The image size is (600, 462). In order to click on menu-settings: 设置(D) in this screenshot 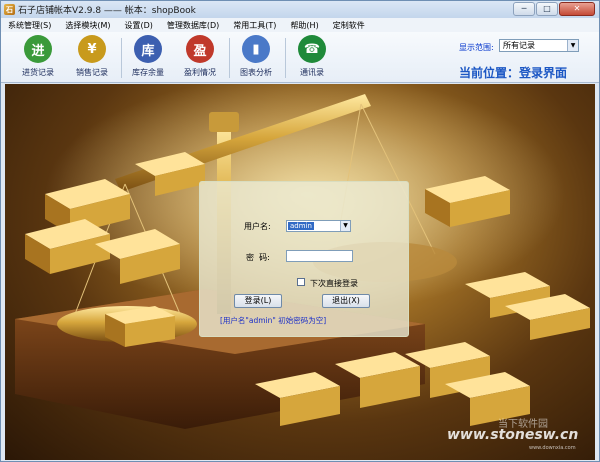, I will do `click(138, 25)`.